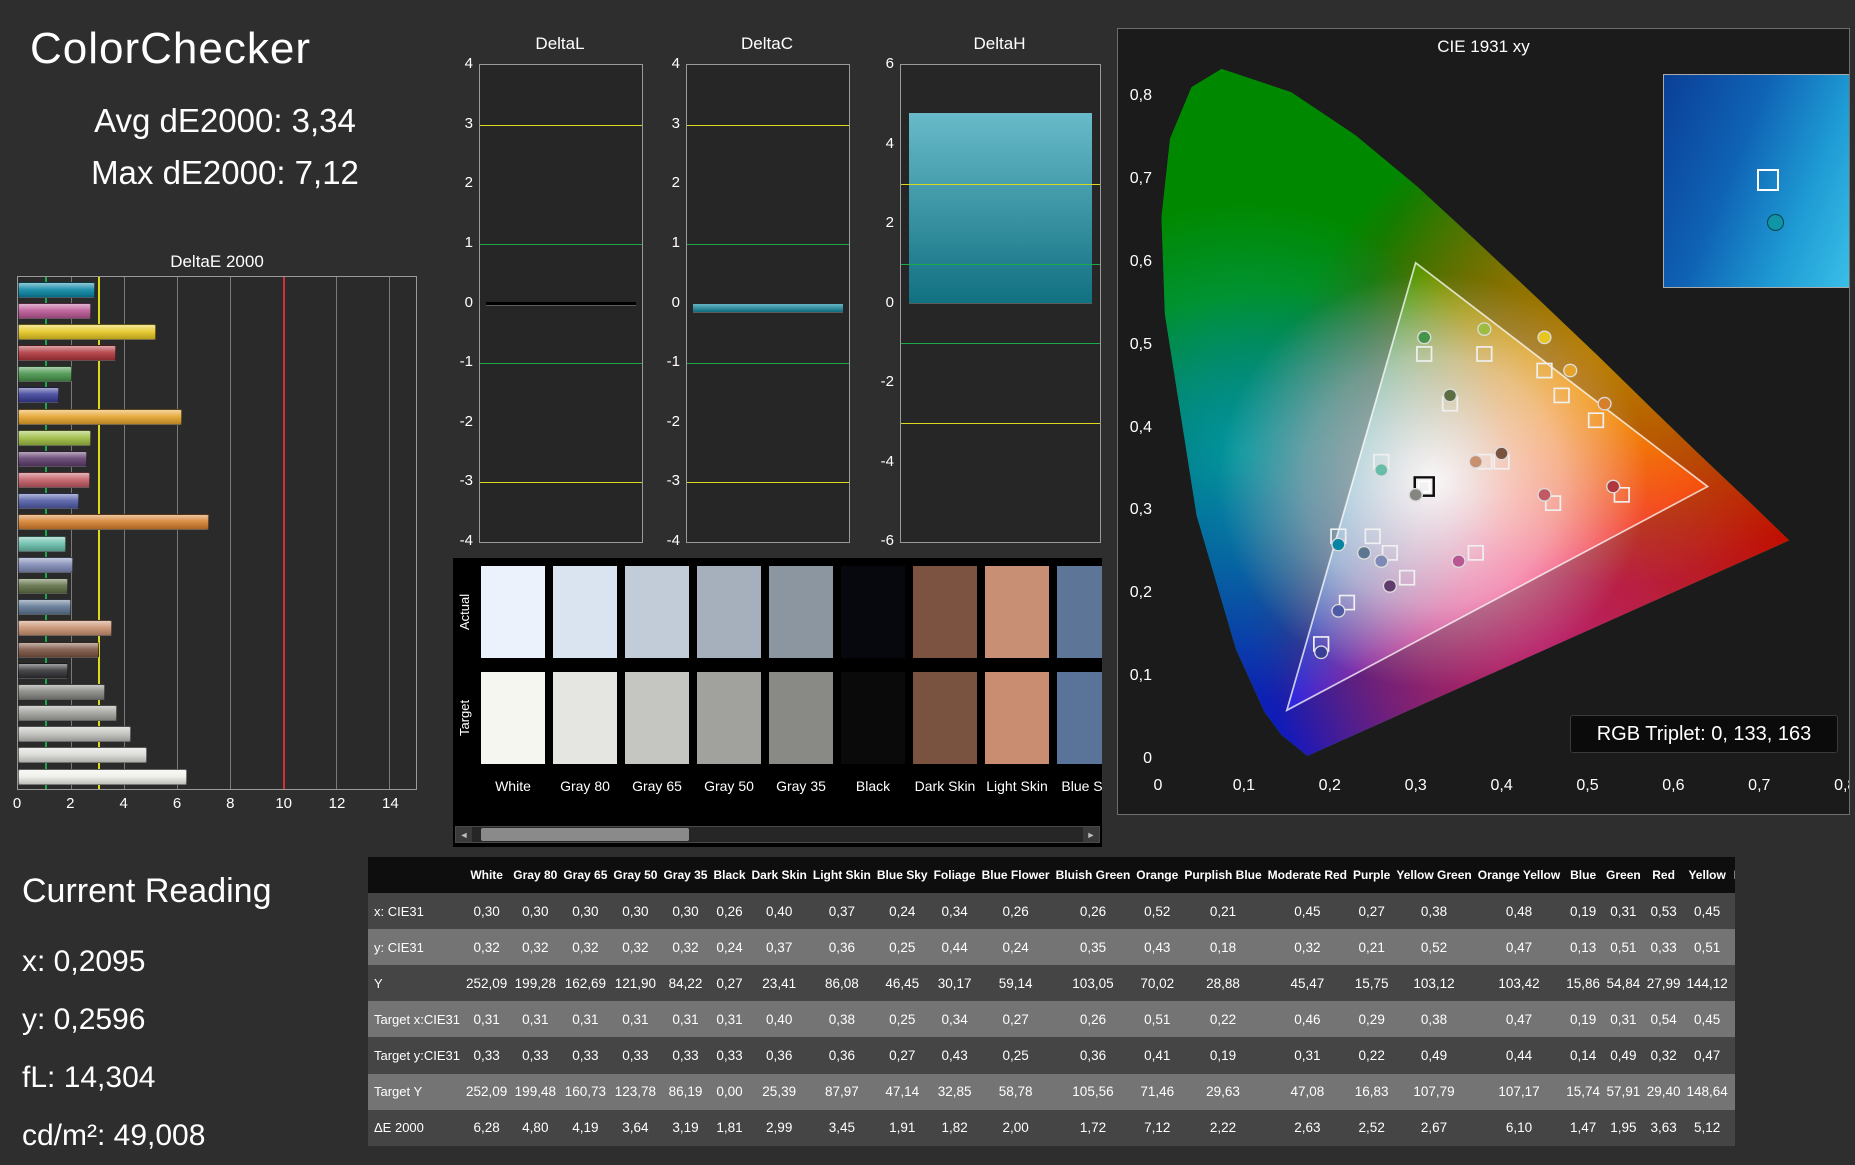 The image size is (1855, 1165). Describe the element at coordinates (1017, 718) in the screenshot. I see `swatch-target-light-skin` at that location.